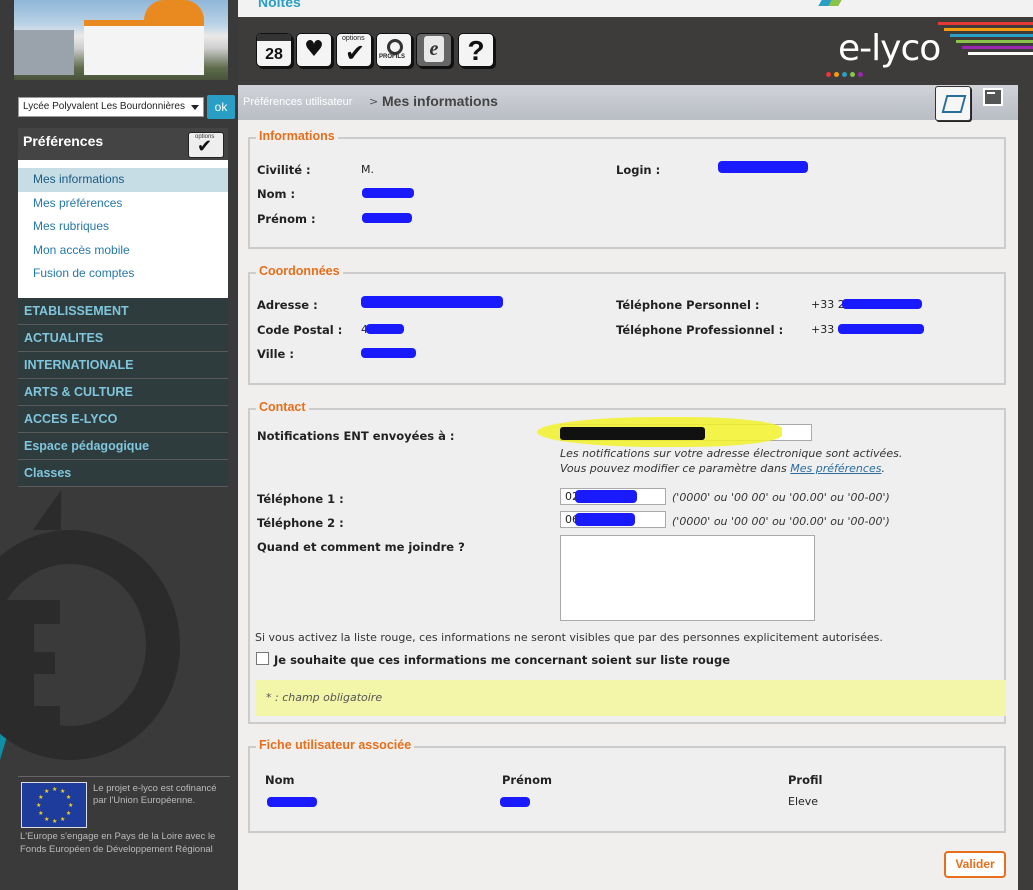  I want to click on redacted-tel-perso, so click(882, 304).